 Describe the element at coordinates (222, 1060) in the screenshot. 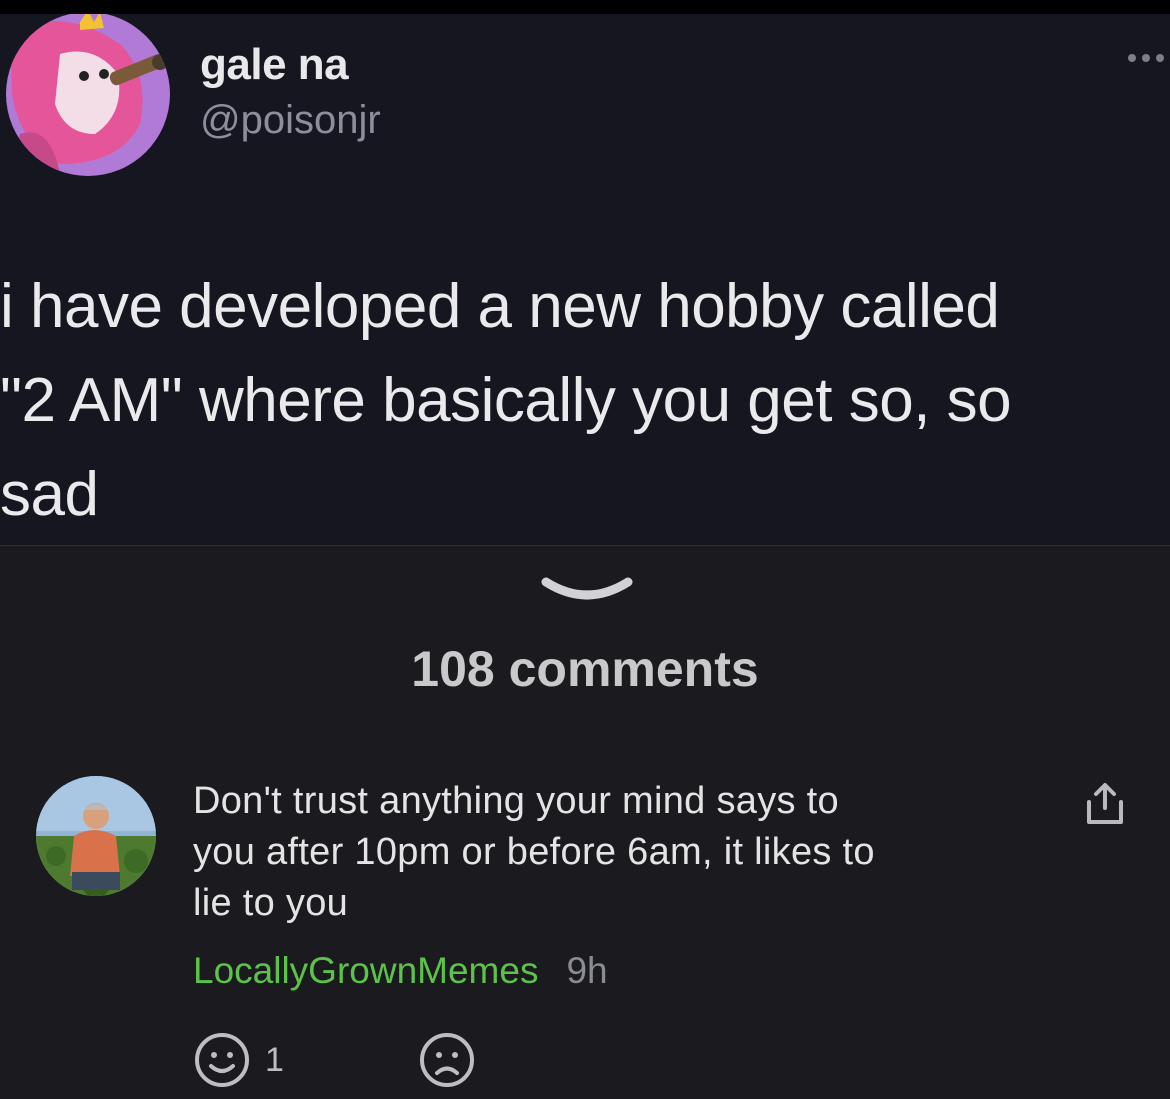

I see `smiley-icon` at that location.